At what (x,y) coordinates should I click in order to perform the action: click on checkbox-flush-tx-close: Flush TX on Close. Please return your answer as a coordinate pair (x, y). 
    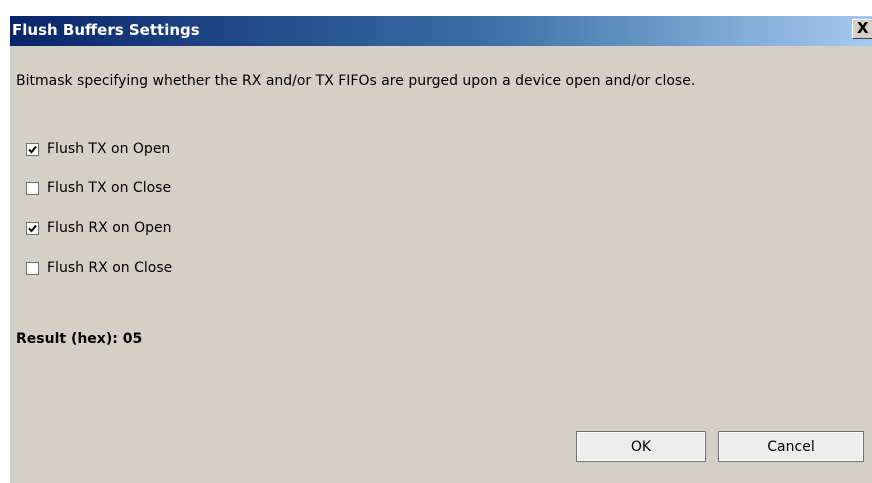
    Looking at the image, I should click on (98, 188).